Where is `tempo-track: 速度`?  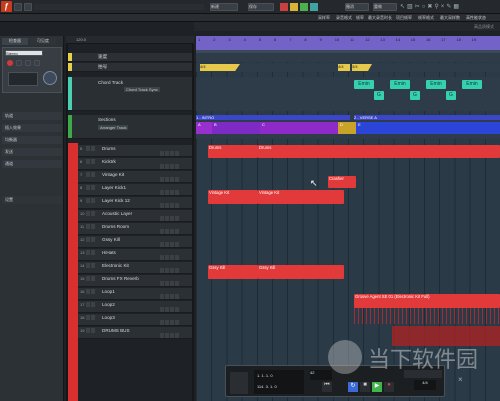 tempo-track: 速度 is located at coordinates (131, 57).